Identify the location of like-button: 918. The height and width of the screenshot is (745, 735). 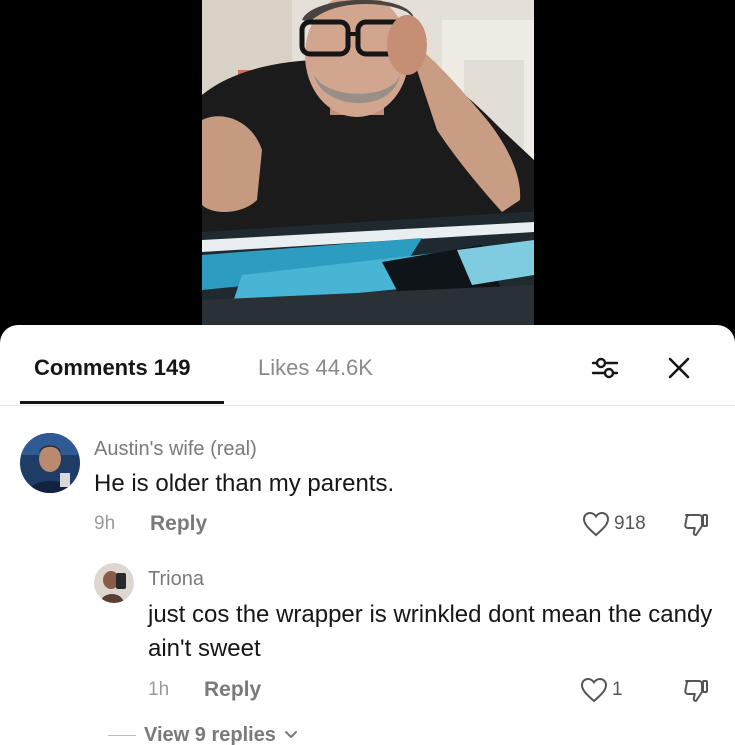
(614, 524).